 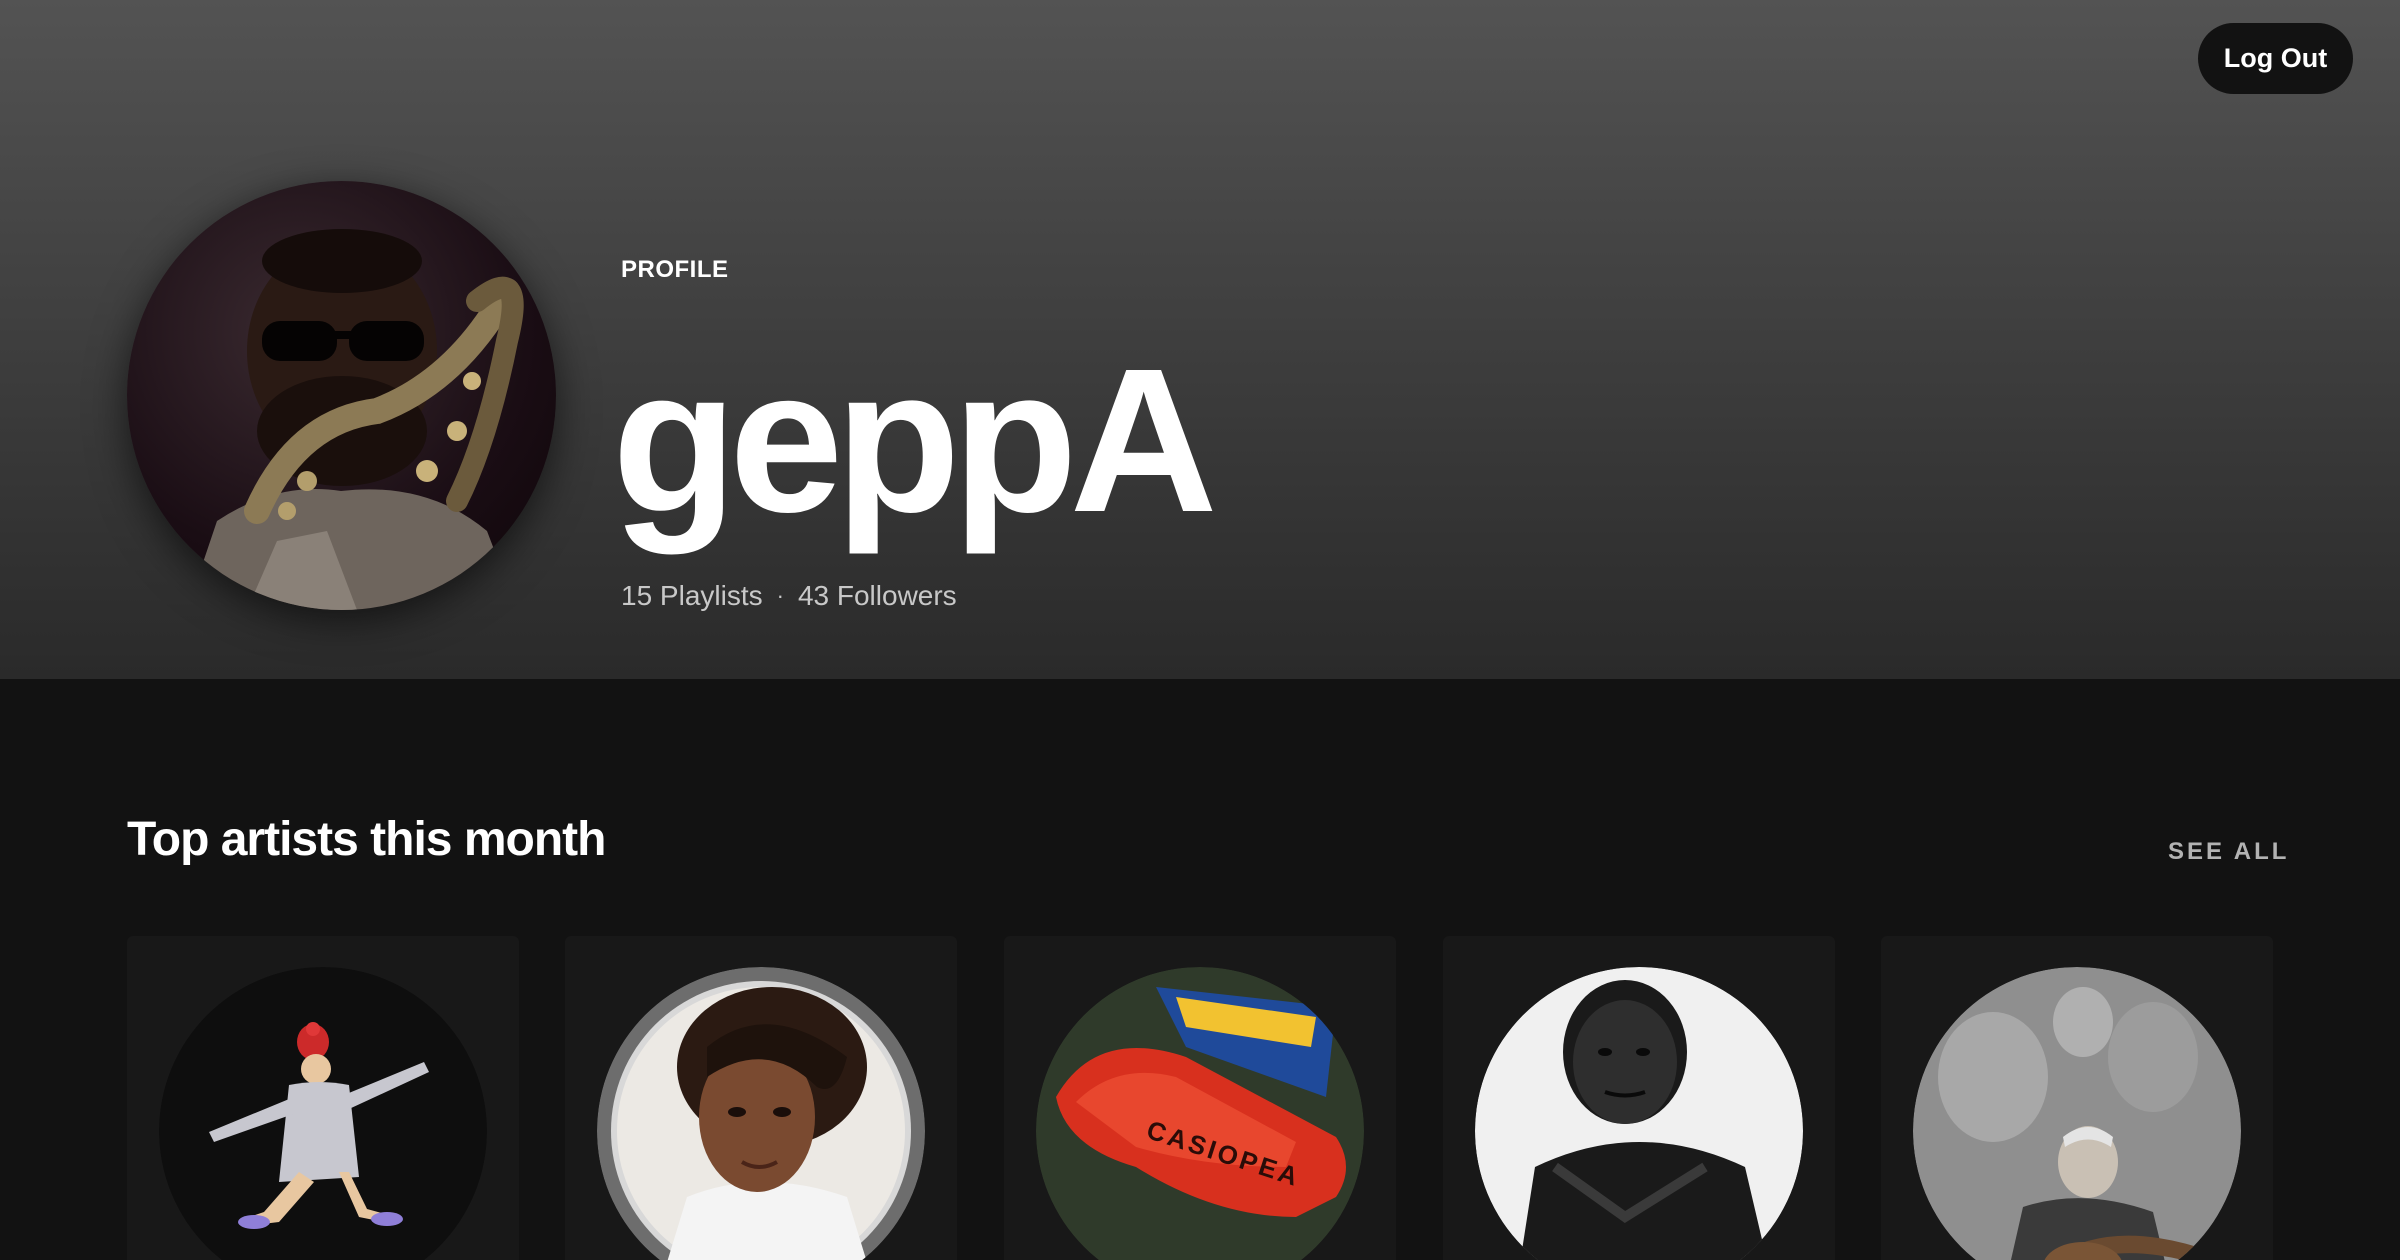 I want to click on see-all-link: SEE ALL, so click(x=2228, y=852).